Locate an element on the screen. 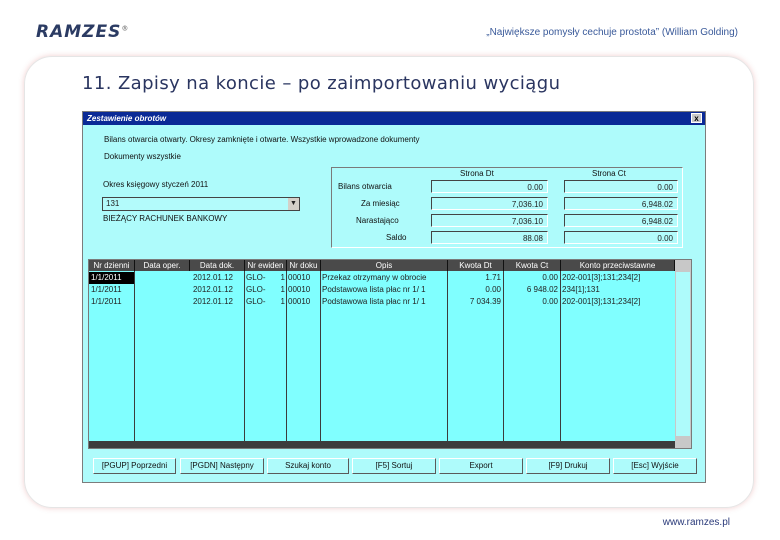 This screenshot has height=540, width=780. cell-amount-dt: 0.00 is located at coordinates (493, 289).